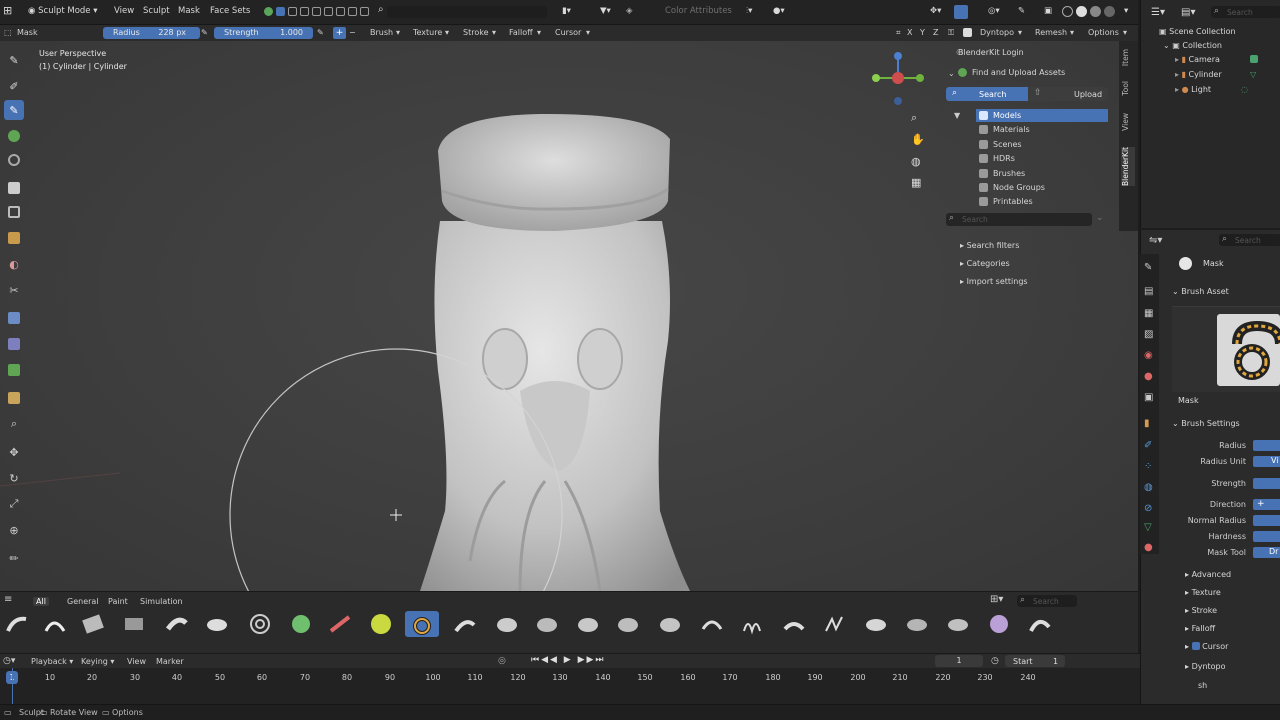  Describe the element at coordinates (118, 601) in the screenshot. I see `shelf-tab-paint: Paint` at that location.